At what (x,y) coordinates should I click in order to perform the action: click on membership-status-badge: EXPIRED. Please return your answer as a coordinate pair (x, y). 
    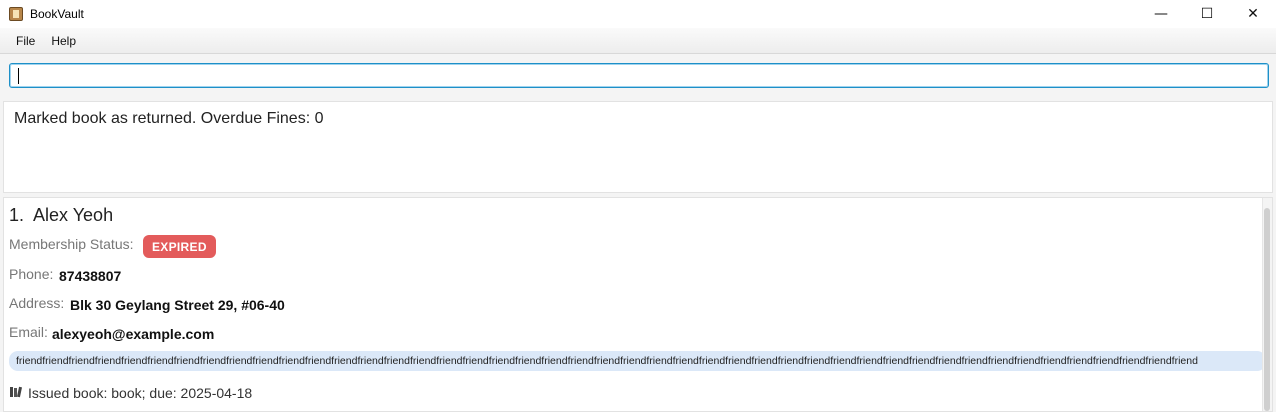
    Looking at the image, I should click on (179, 246).